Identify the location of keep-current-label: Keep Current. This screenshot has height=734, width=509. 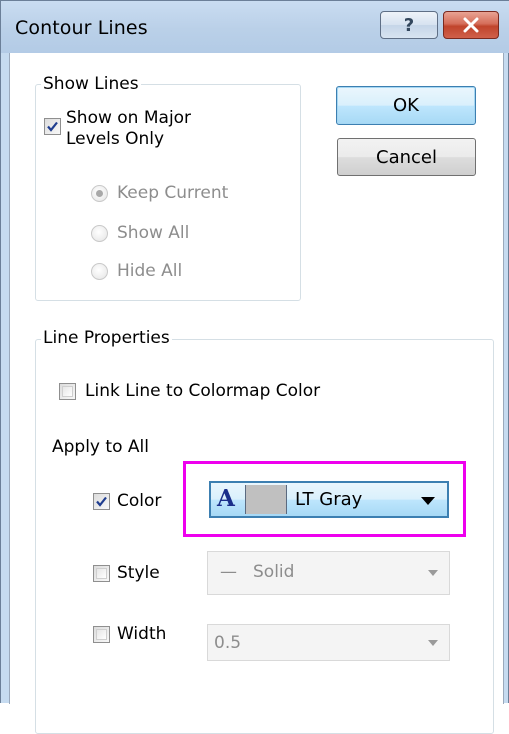
(173, 193).